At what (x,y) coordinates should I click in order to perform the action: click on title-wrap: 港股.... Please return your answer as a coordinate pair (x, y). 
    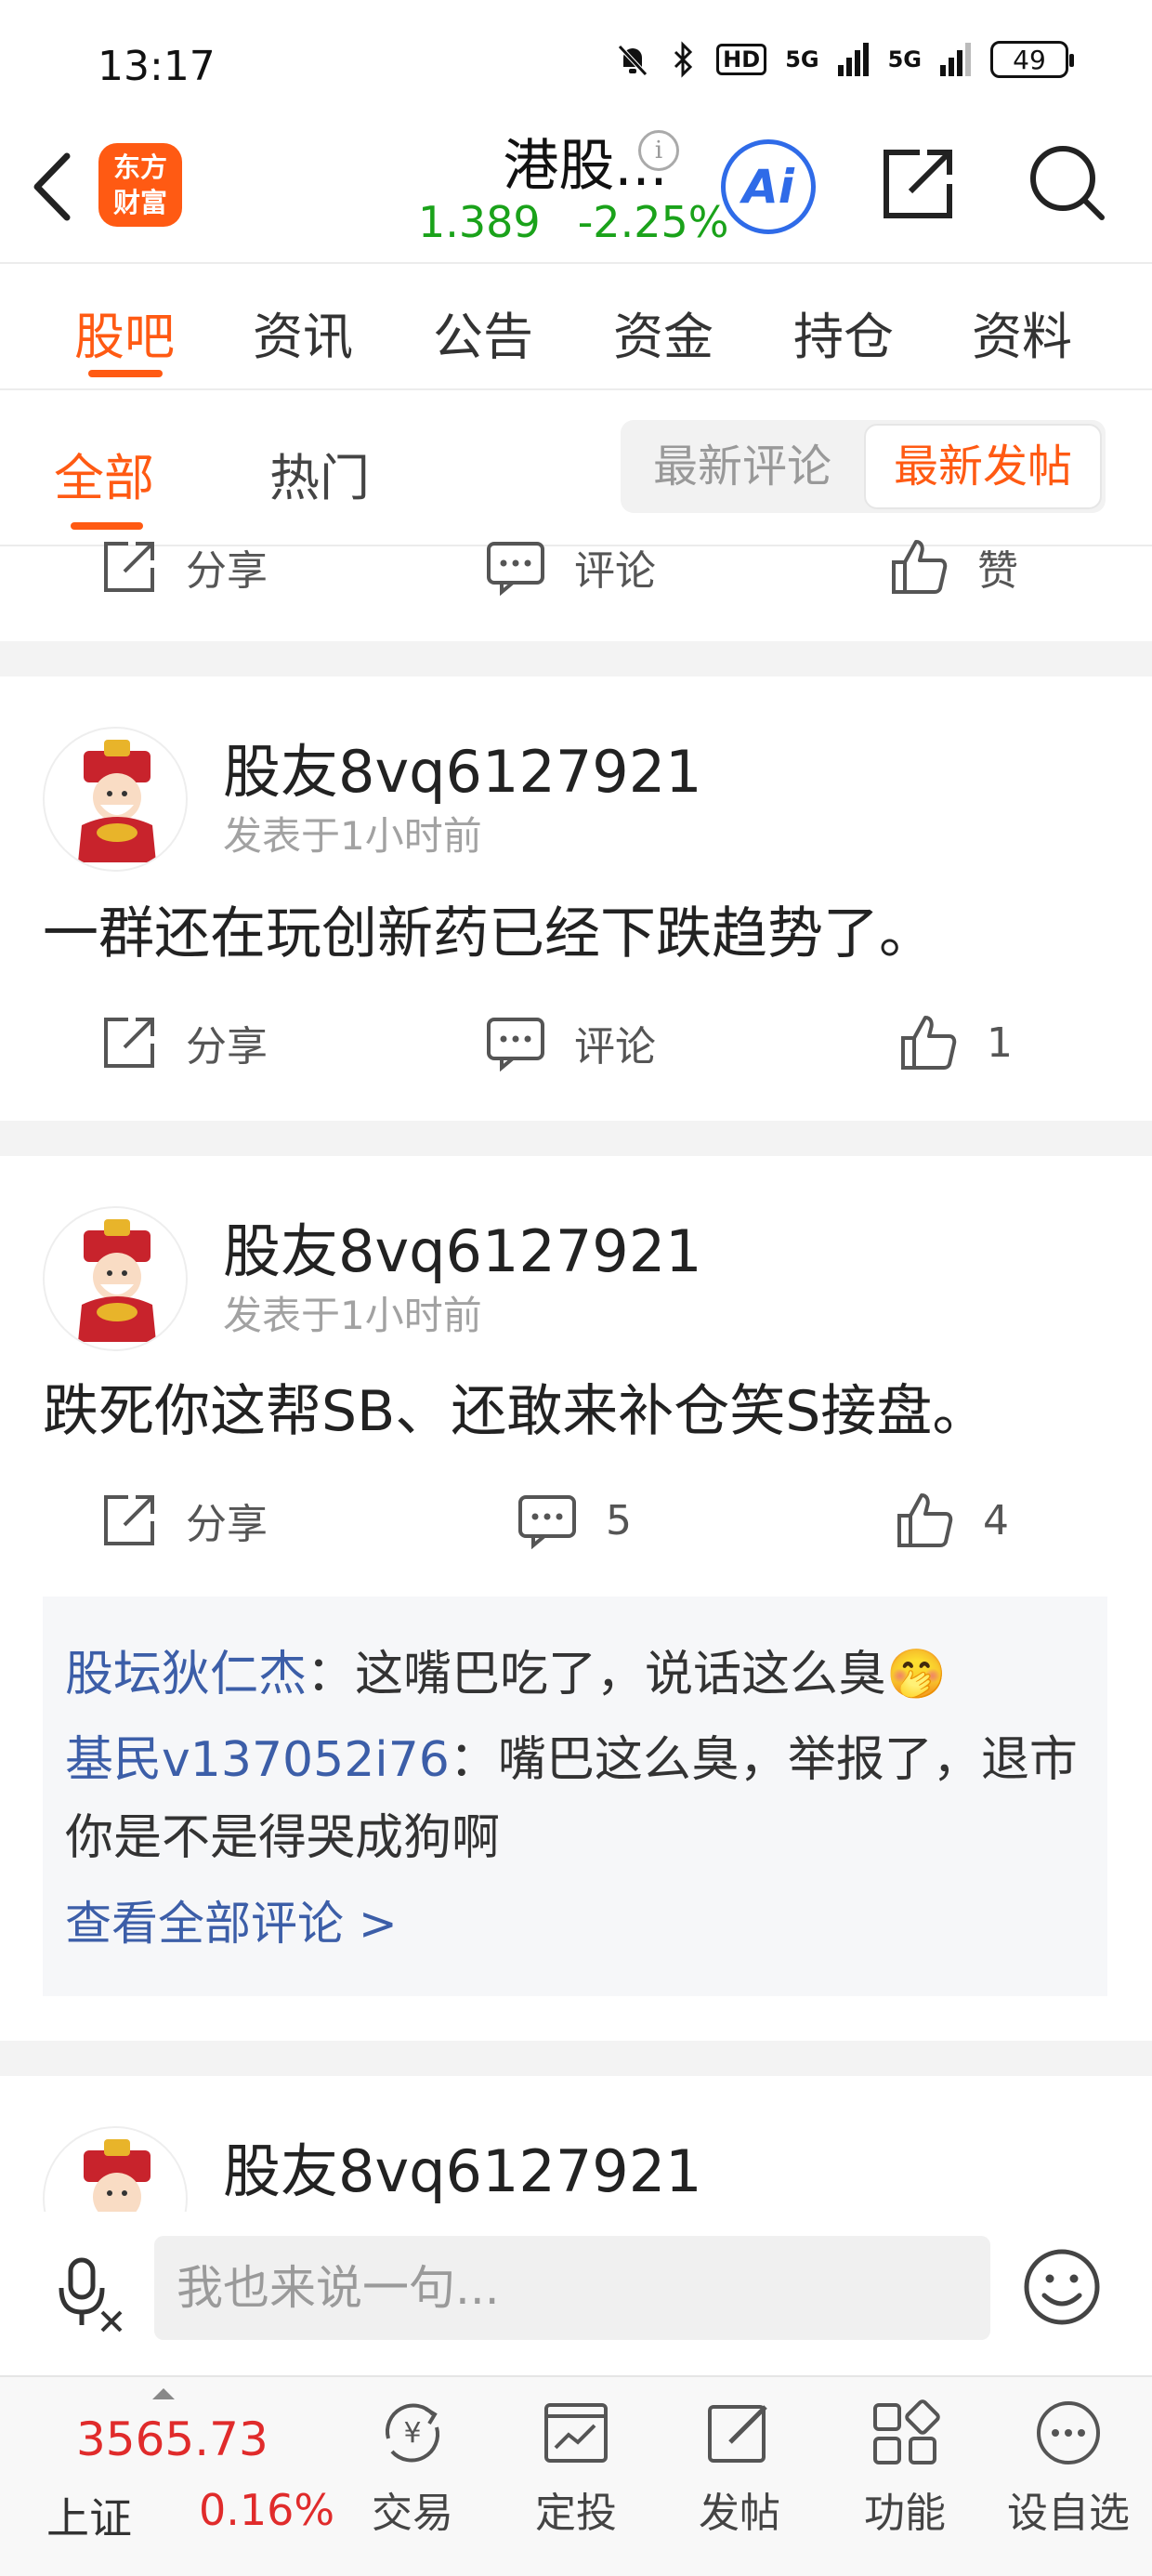
    Looking at the image, I should click on (585, 161).